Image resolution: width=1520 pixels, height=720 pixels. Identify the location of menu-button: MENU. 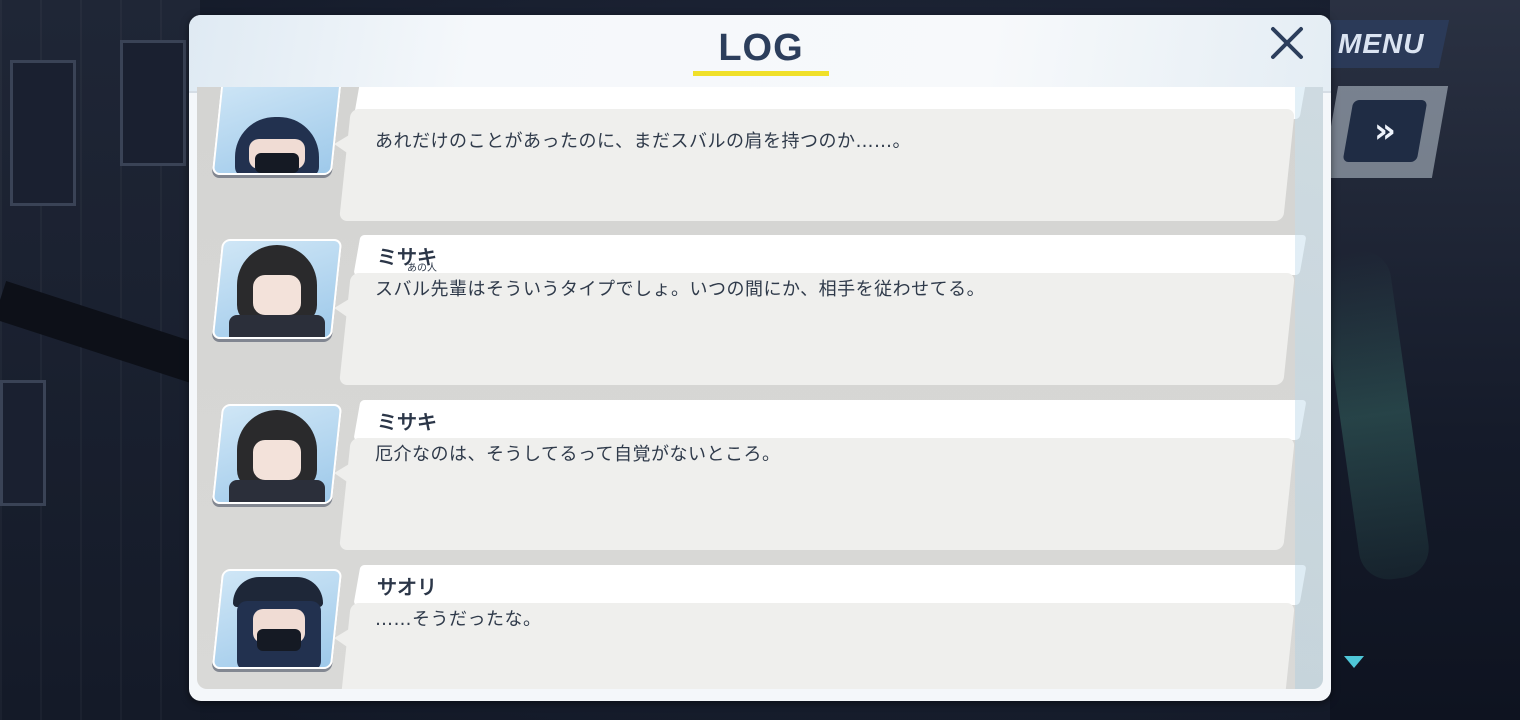
(1381, 44).